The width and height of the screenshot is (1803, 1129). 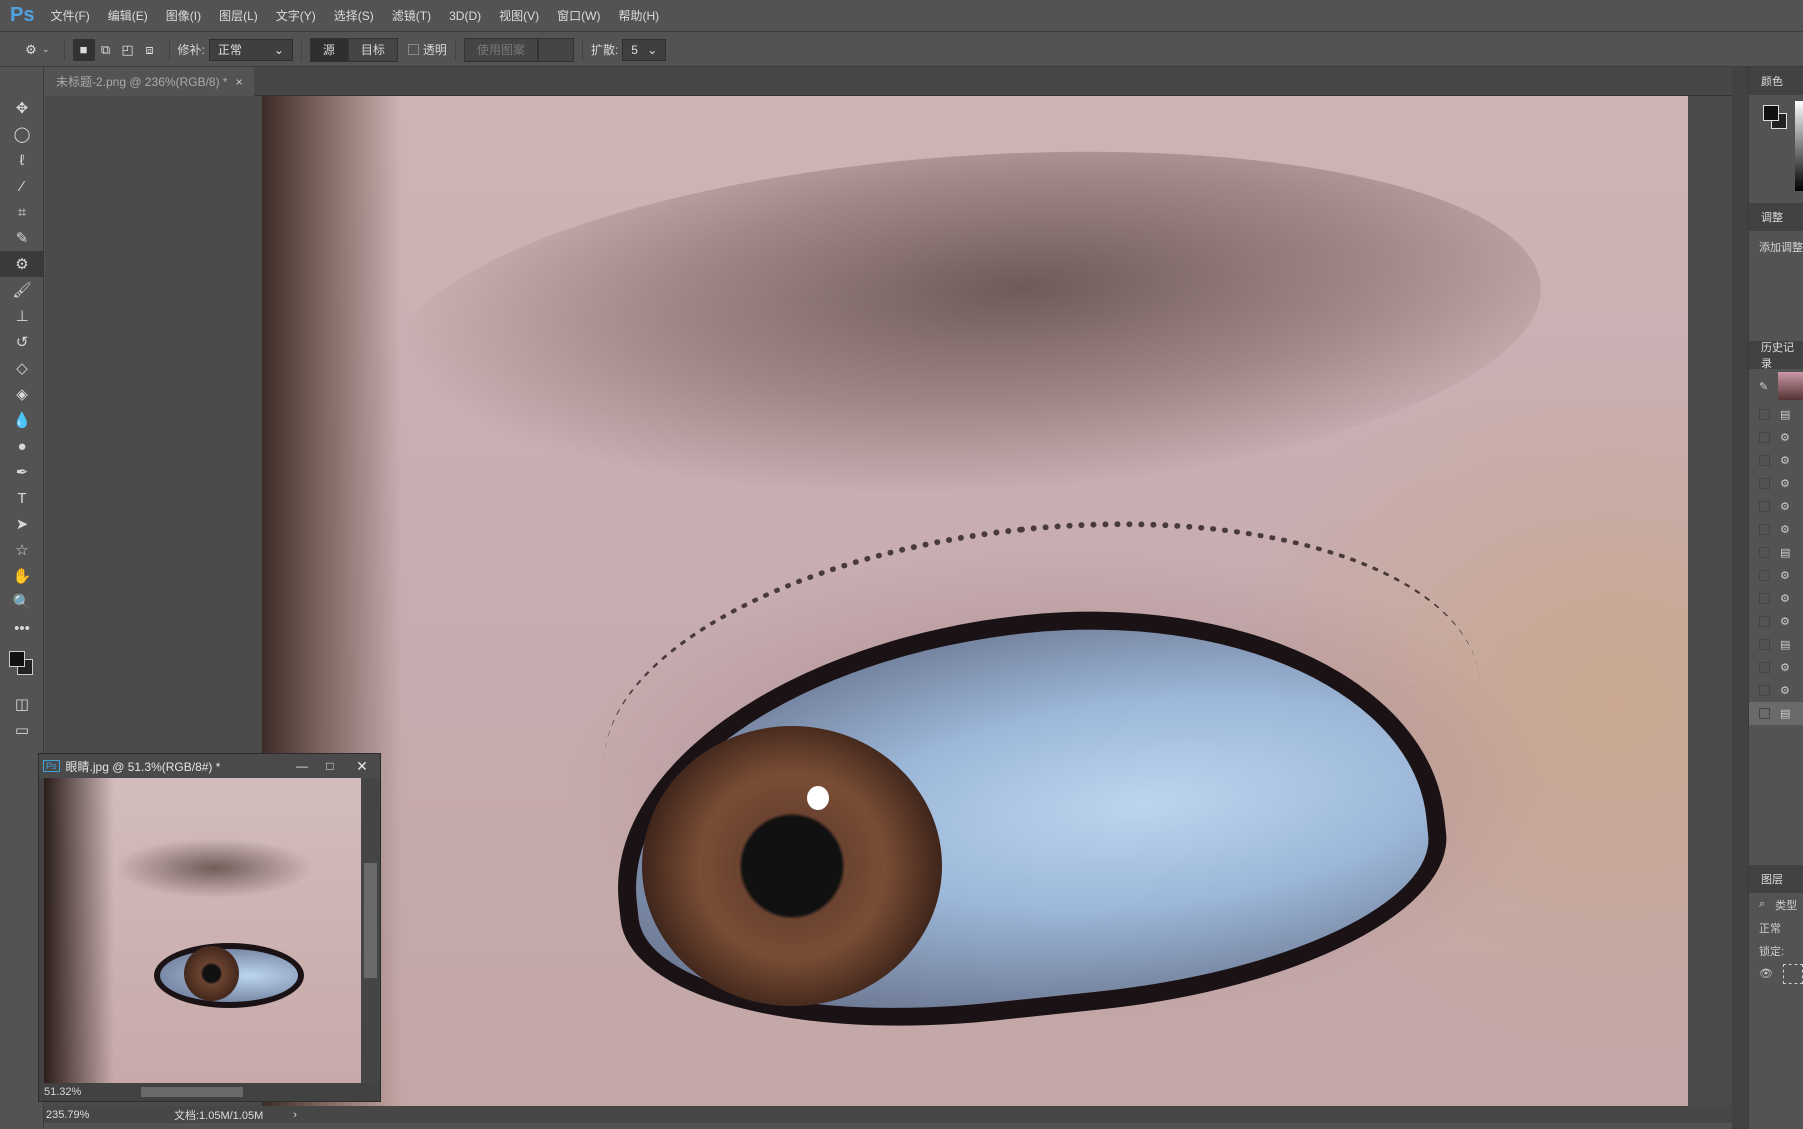 I want to click on menu-view: 视图(V), so click(x=519, y=15).